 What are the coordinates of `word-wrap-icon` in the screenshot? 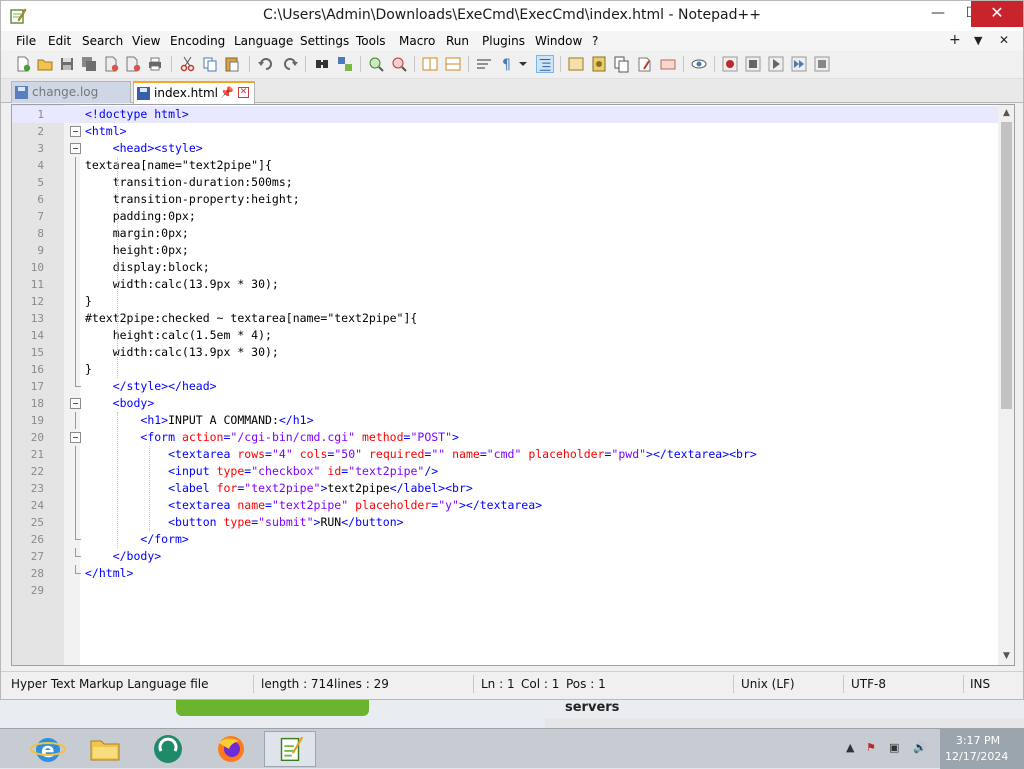 It's located at (484, 64).